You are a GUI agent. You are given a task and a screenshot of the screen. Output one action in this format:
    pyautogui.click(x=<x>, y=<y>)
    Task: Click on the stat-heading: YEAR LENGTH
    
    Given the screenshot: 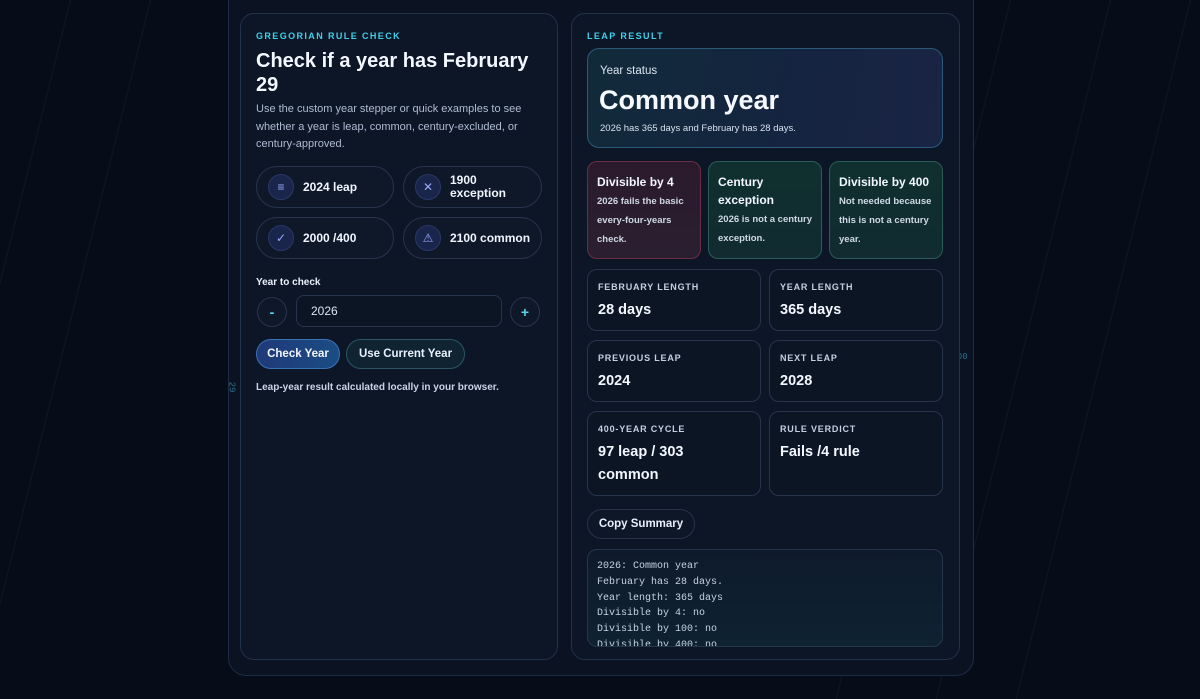 What is the action you would take?
    pyautogui.click(x=817, y=287)
    